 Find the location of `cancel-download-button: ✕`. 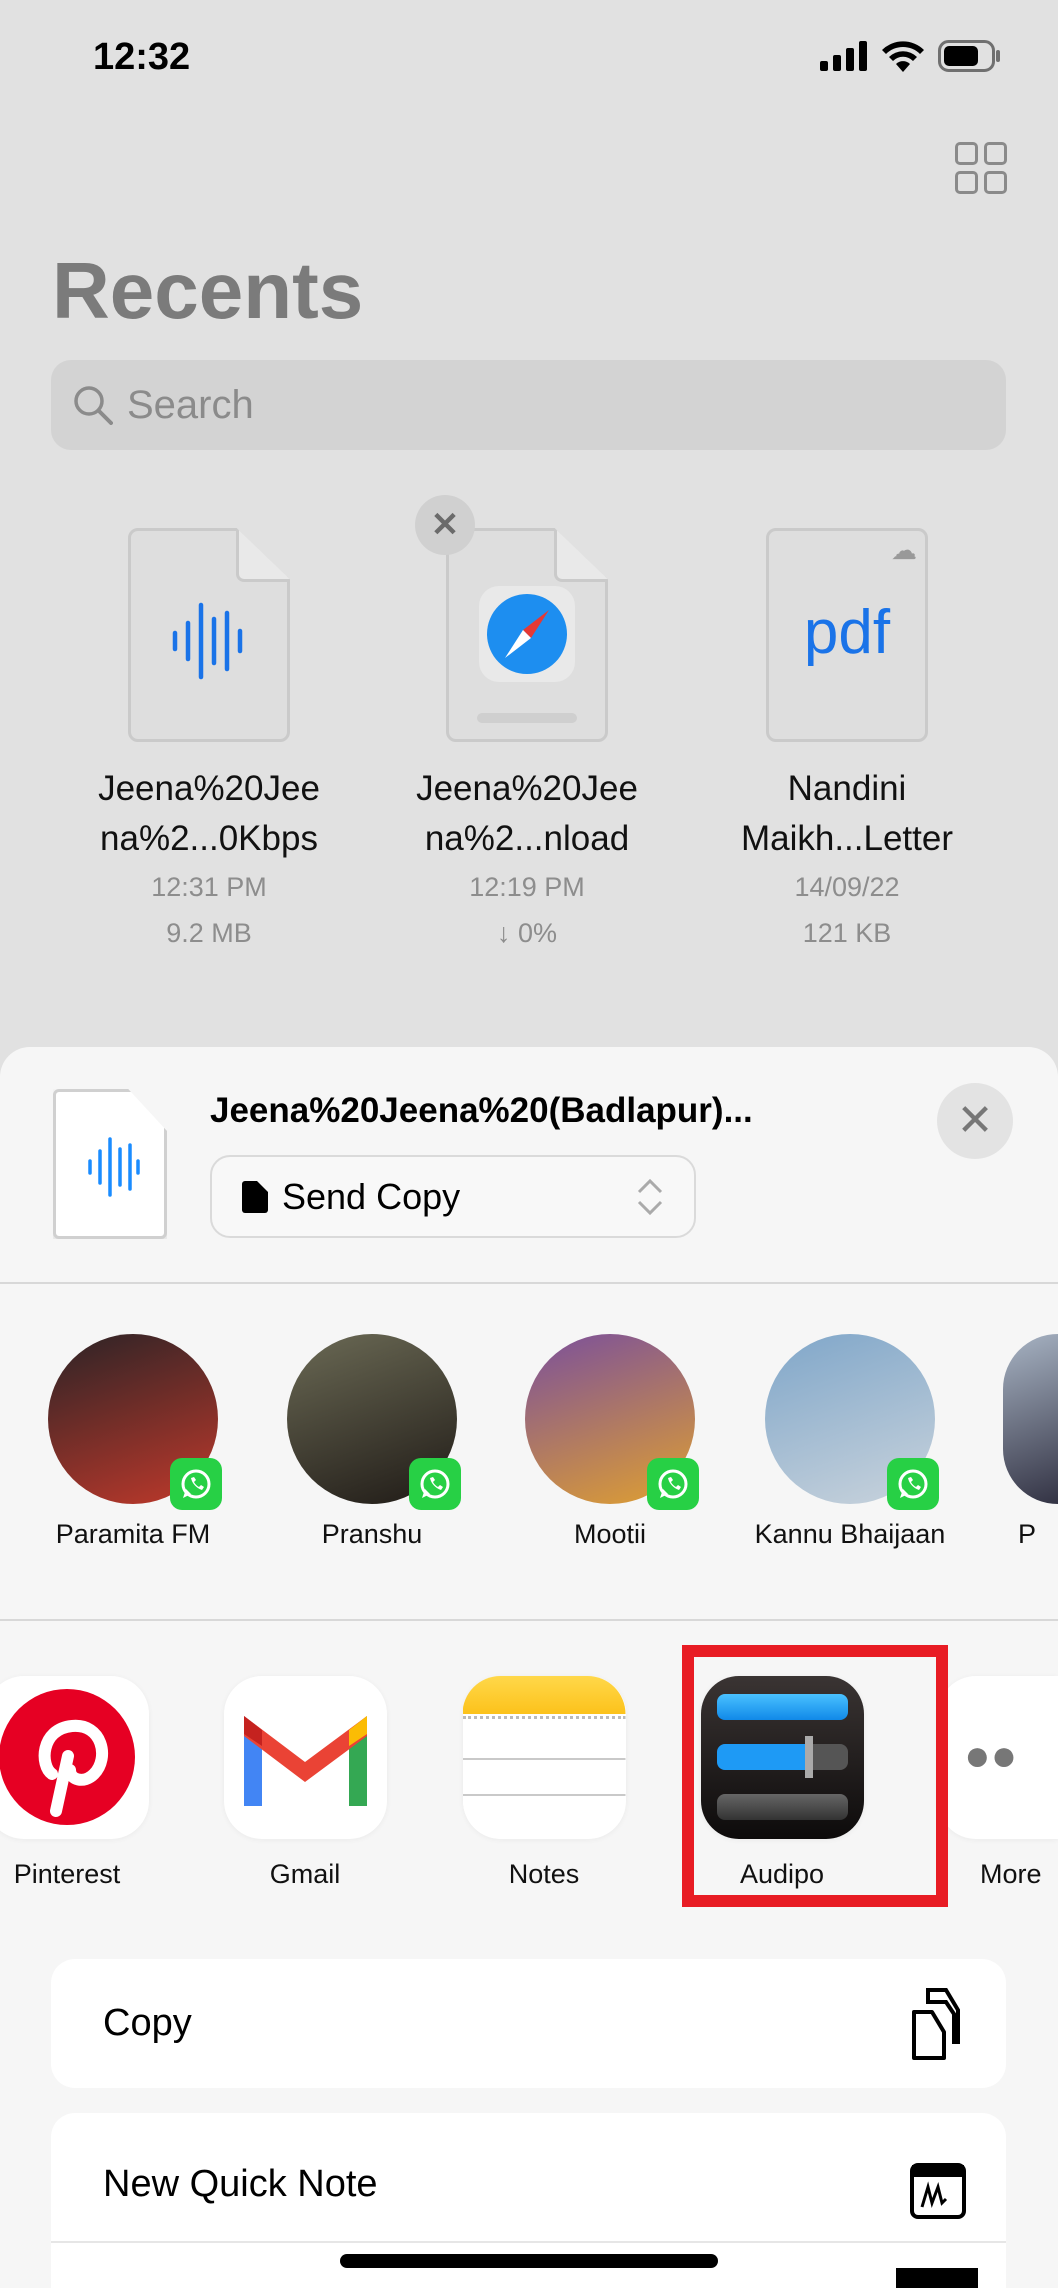

cancel-download-button: ✕ is located at coordinates (445, 525).